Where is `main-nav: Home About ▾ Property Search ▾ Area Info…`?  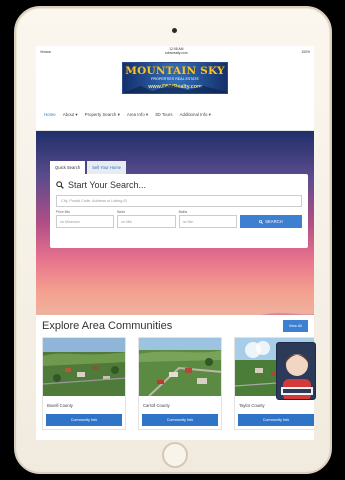 main-nav: Home About ▾ Property Search ▾ Area Info… is located at coordinates (175, 115).